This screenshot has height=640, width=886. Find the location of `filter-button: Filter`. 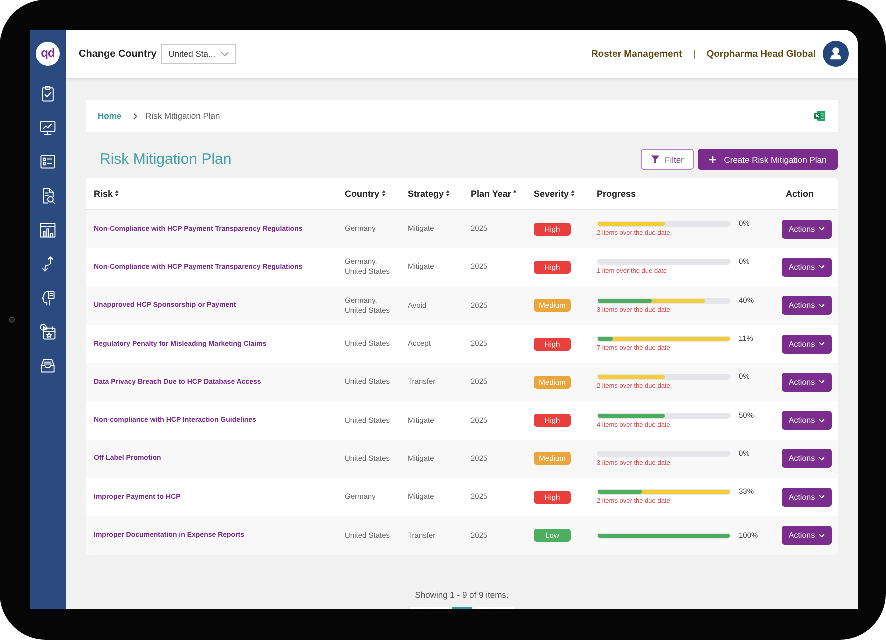

filter-button: Filter is located at coordinates (667, 159).